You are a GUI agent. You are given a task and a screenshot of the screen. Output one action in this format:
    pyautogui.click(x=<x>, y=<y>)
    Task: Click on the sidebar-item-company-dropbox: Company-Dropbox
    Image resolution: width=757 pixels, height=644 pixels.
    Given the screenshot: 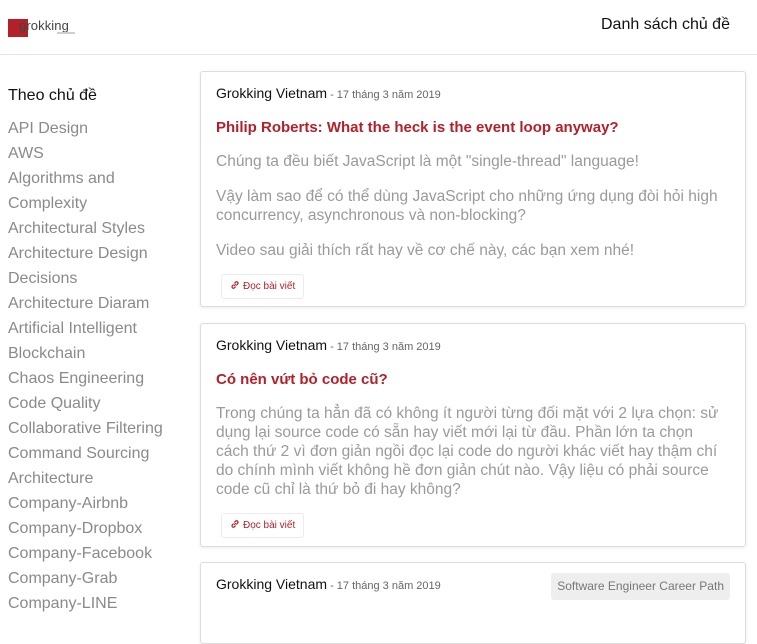 What is the action you would take?
    pyautogui.click(x=98, y=528)
    